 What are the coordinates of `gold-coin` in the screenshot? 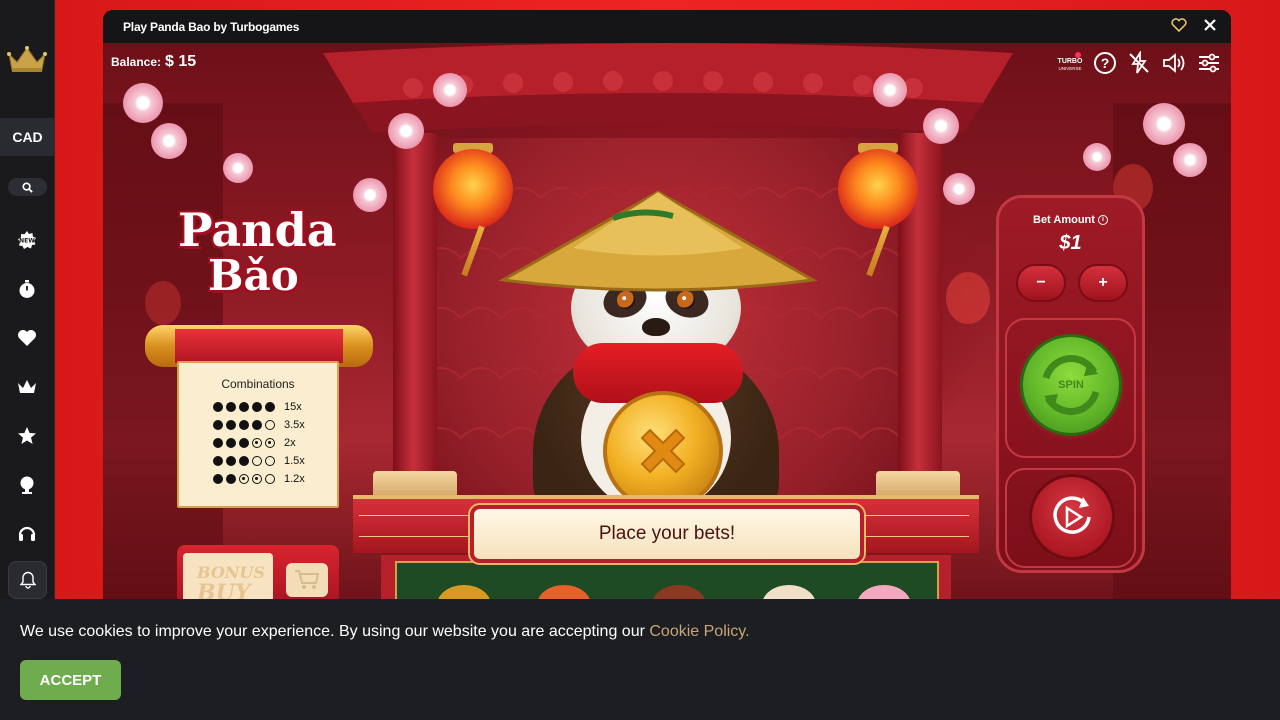 It's located at (663, 451).